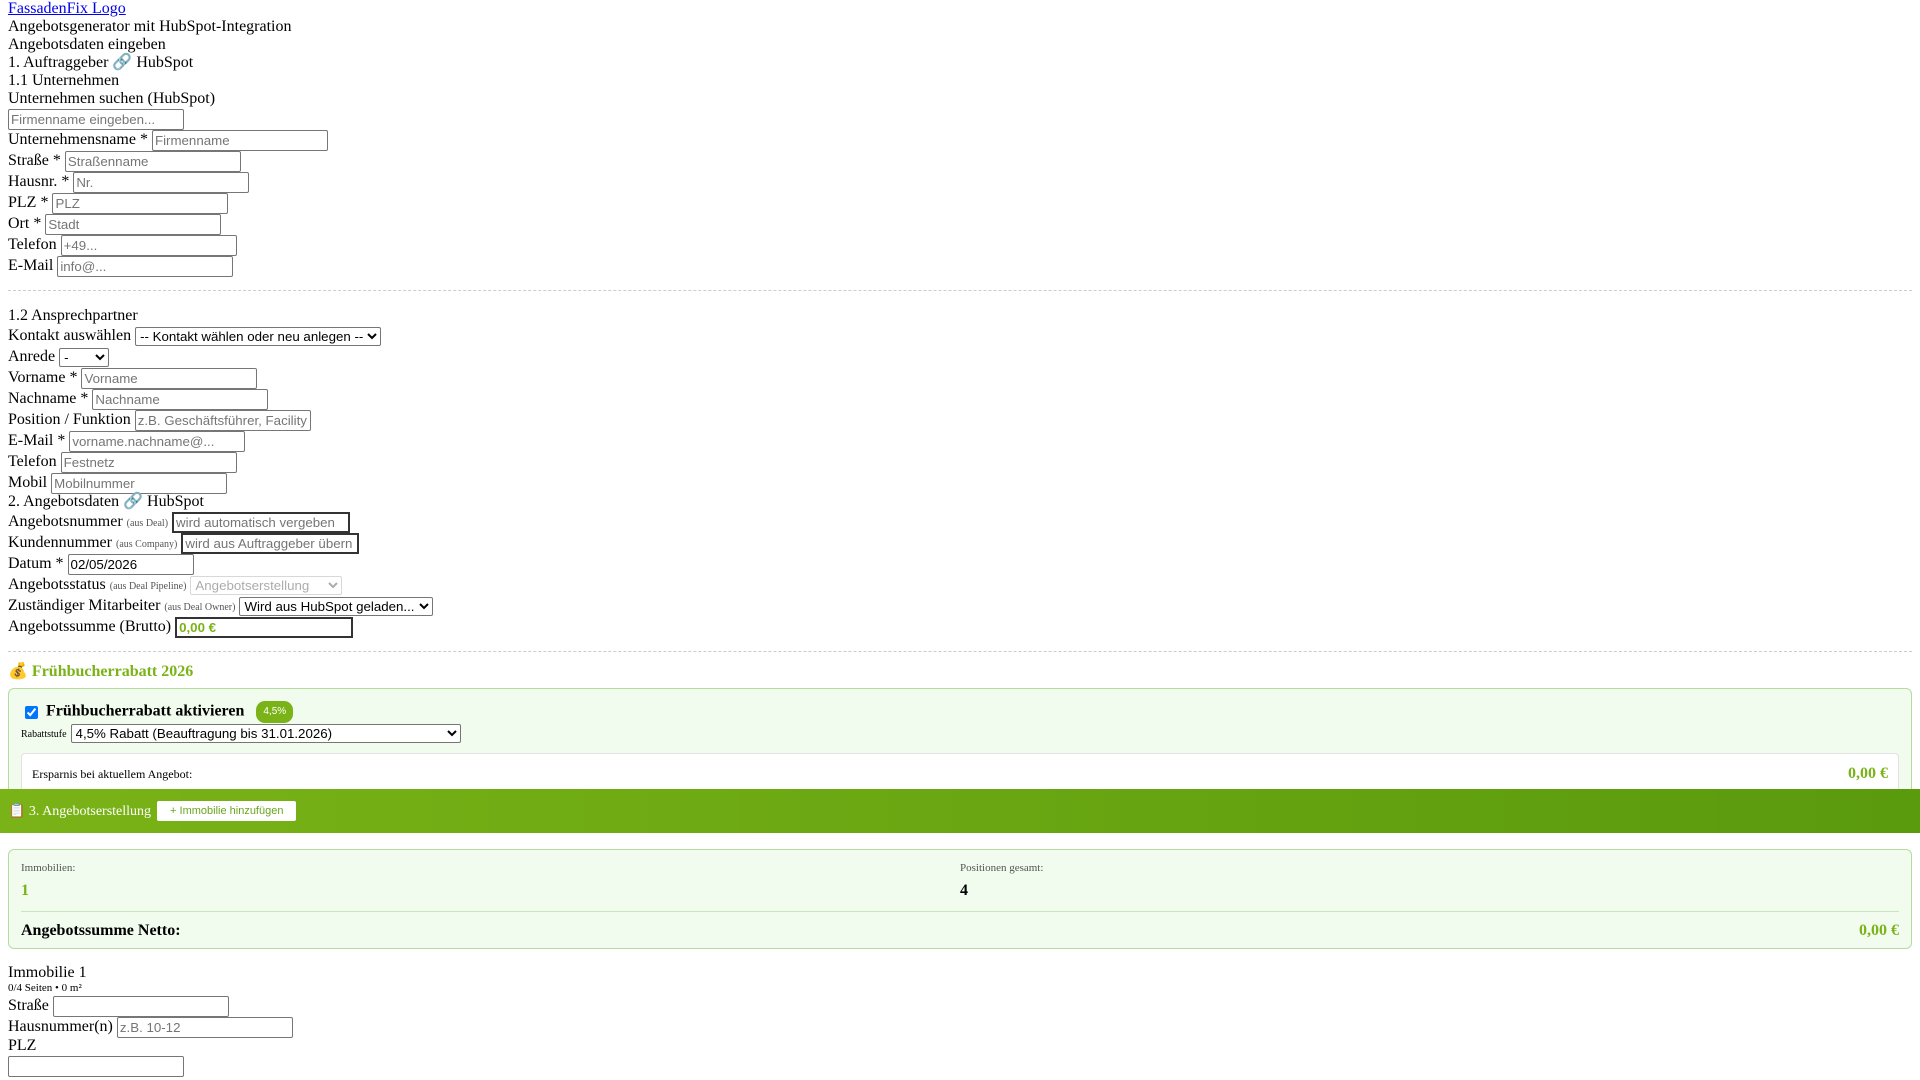 This screenshot has width=1920, height=1080. Describe the element at coordinates (37, 440) in the screenshot. I see `contact-email-label: E-Mail *` at that location.